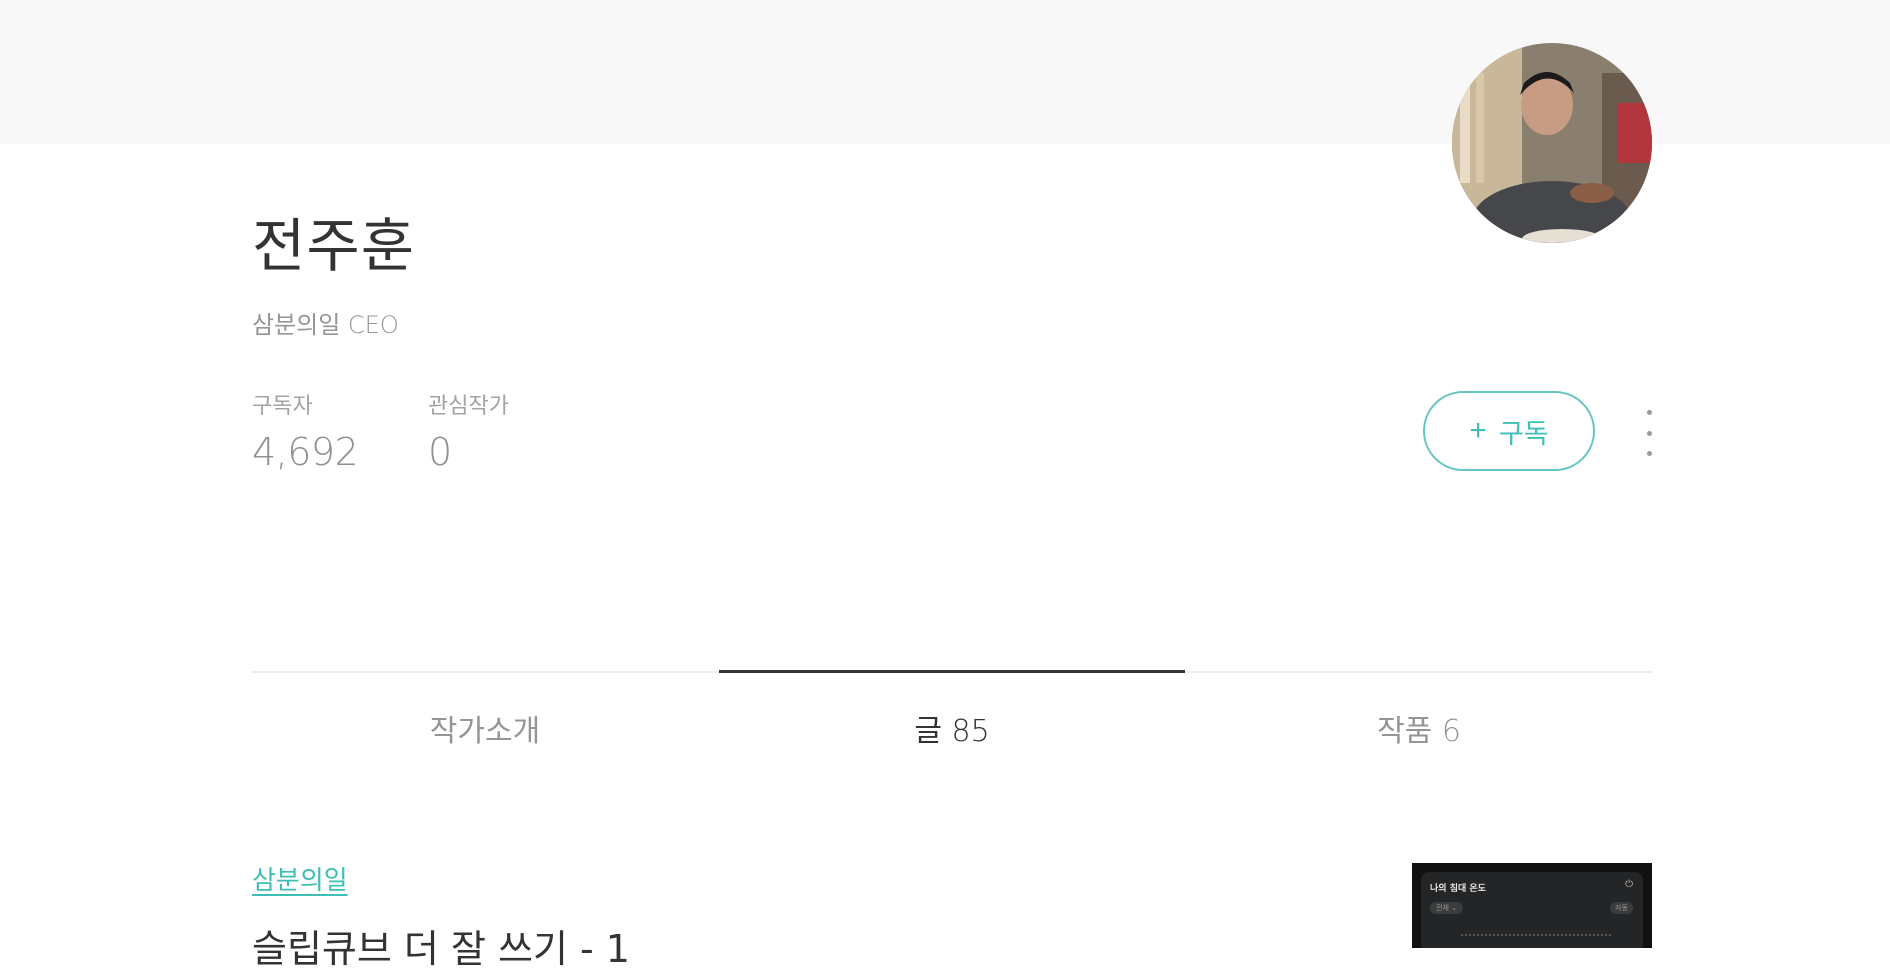 The height and width of the screenshot is (973, 1890). I want to click on following-stat: 관심작가 0, so click(468, 431).